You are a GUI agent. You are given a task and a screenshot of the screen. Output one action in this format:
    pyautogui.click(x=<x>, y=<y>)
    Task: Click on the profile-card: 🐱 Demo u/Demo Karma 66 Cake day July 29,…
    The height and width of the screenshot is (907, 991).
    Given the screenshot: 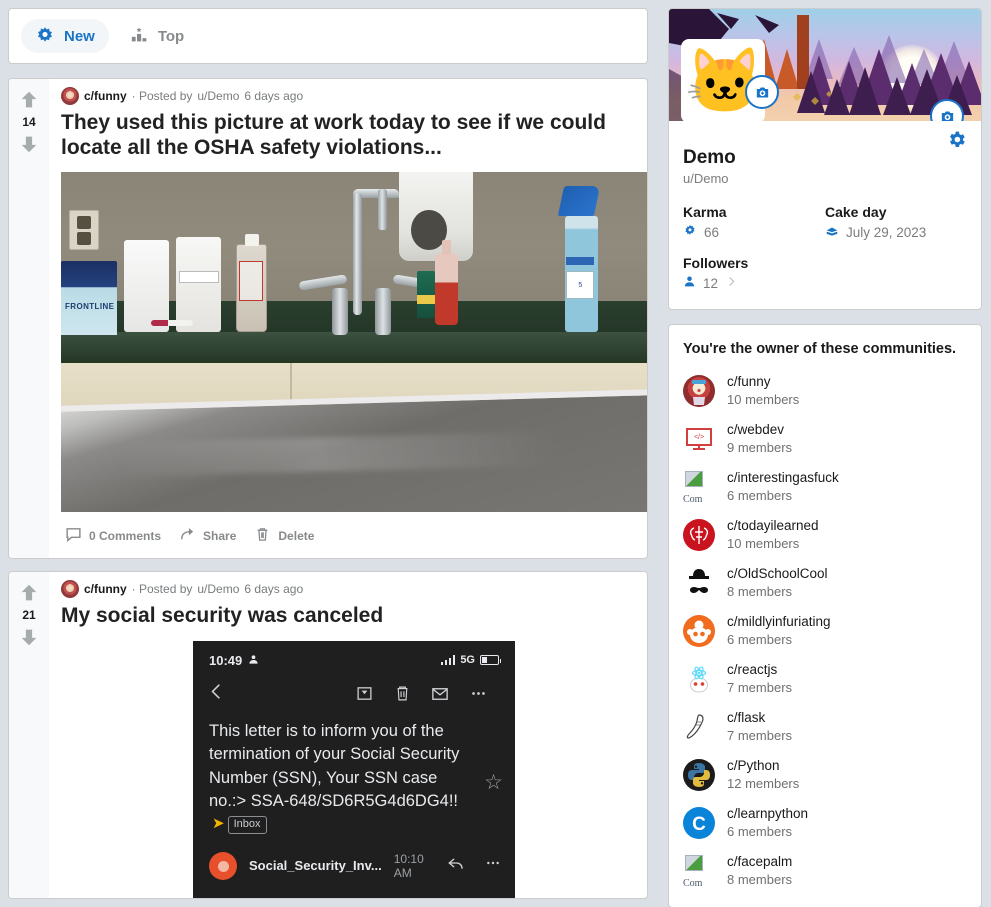 What is the action you would take?
    pyautogui.click(x=825, y=159)
    